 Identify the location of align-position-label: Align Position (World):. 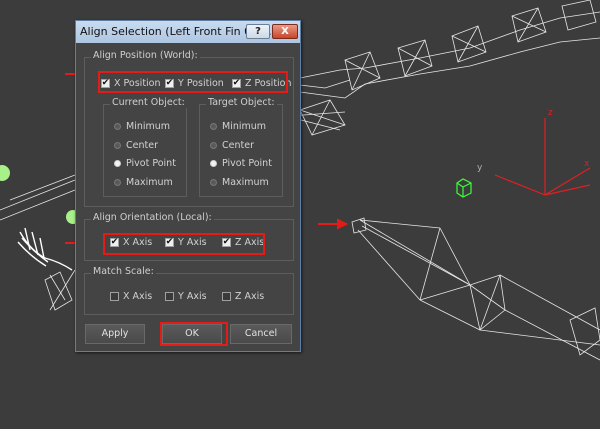
(145, 55).